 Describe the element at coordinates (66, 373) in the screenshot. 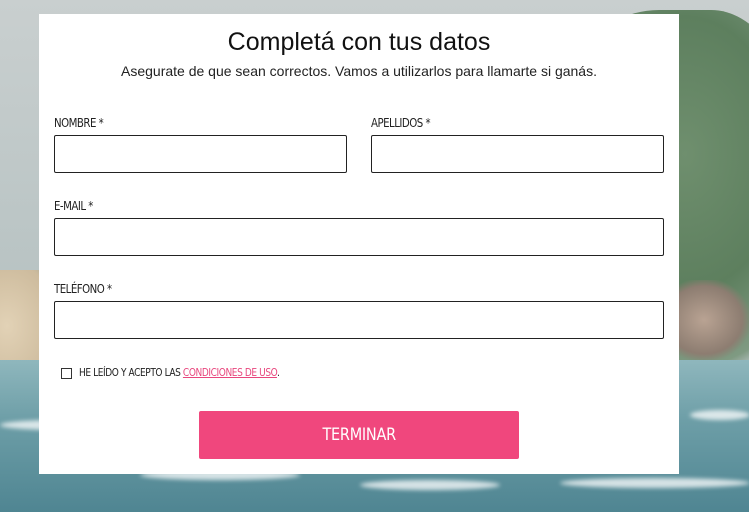

I see `terms-checkbox` at that location.